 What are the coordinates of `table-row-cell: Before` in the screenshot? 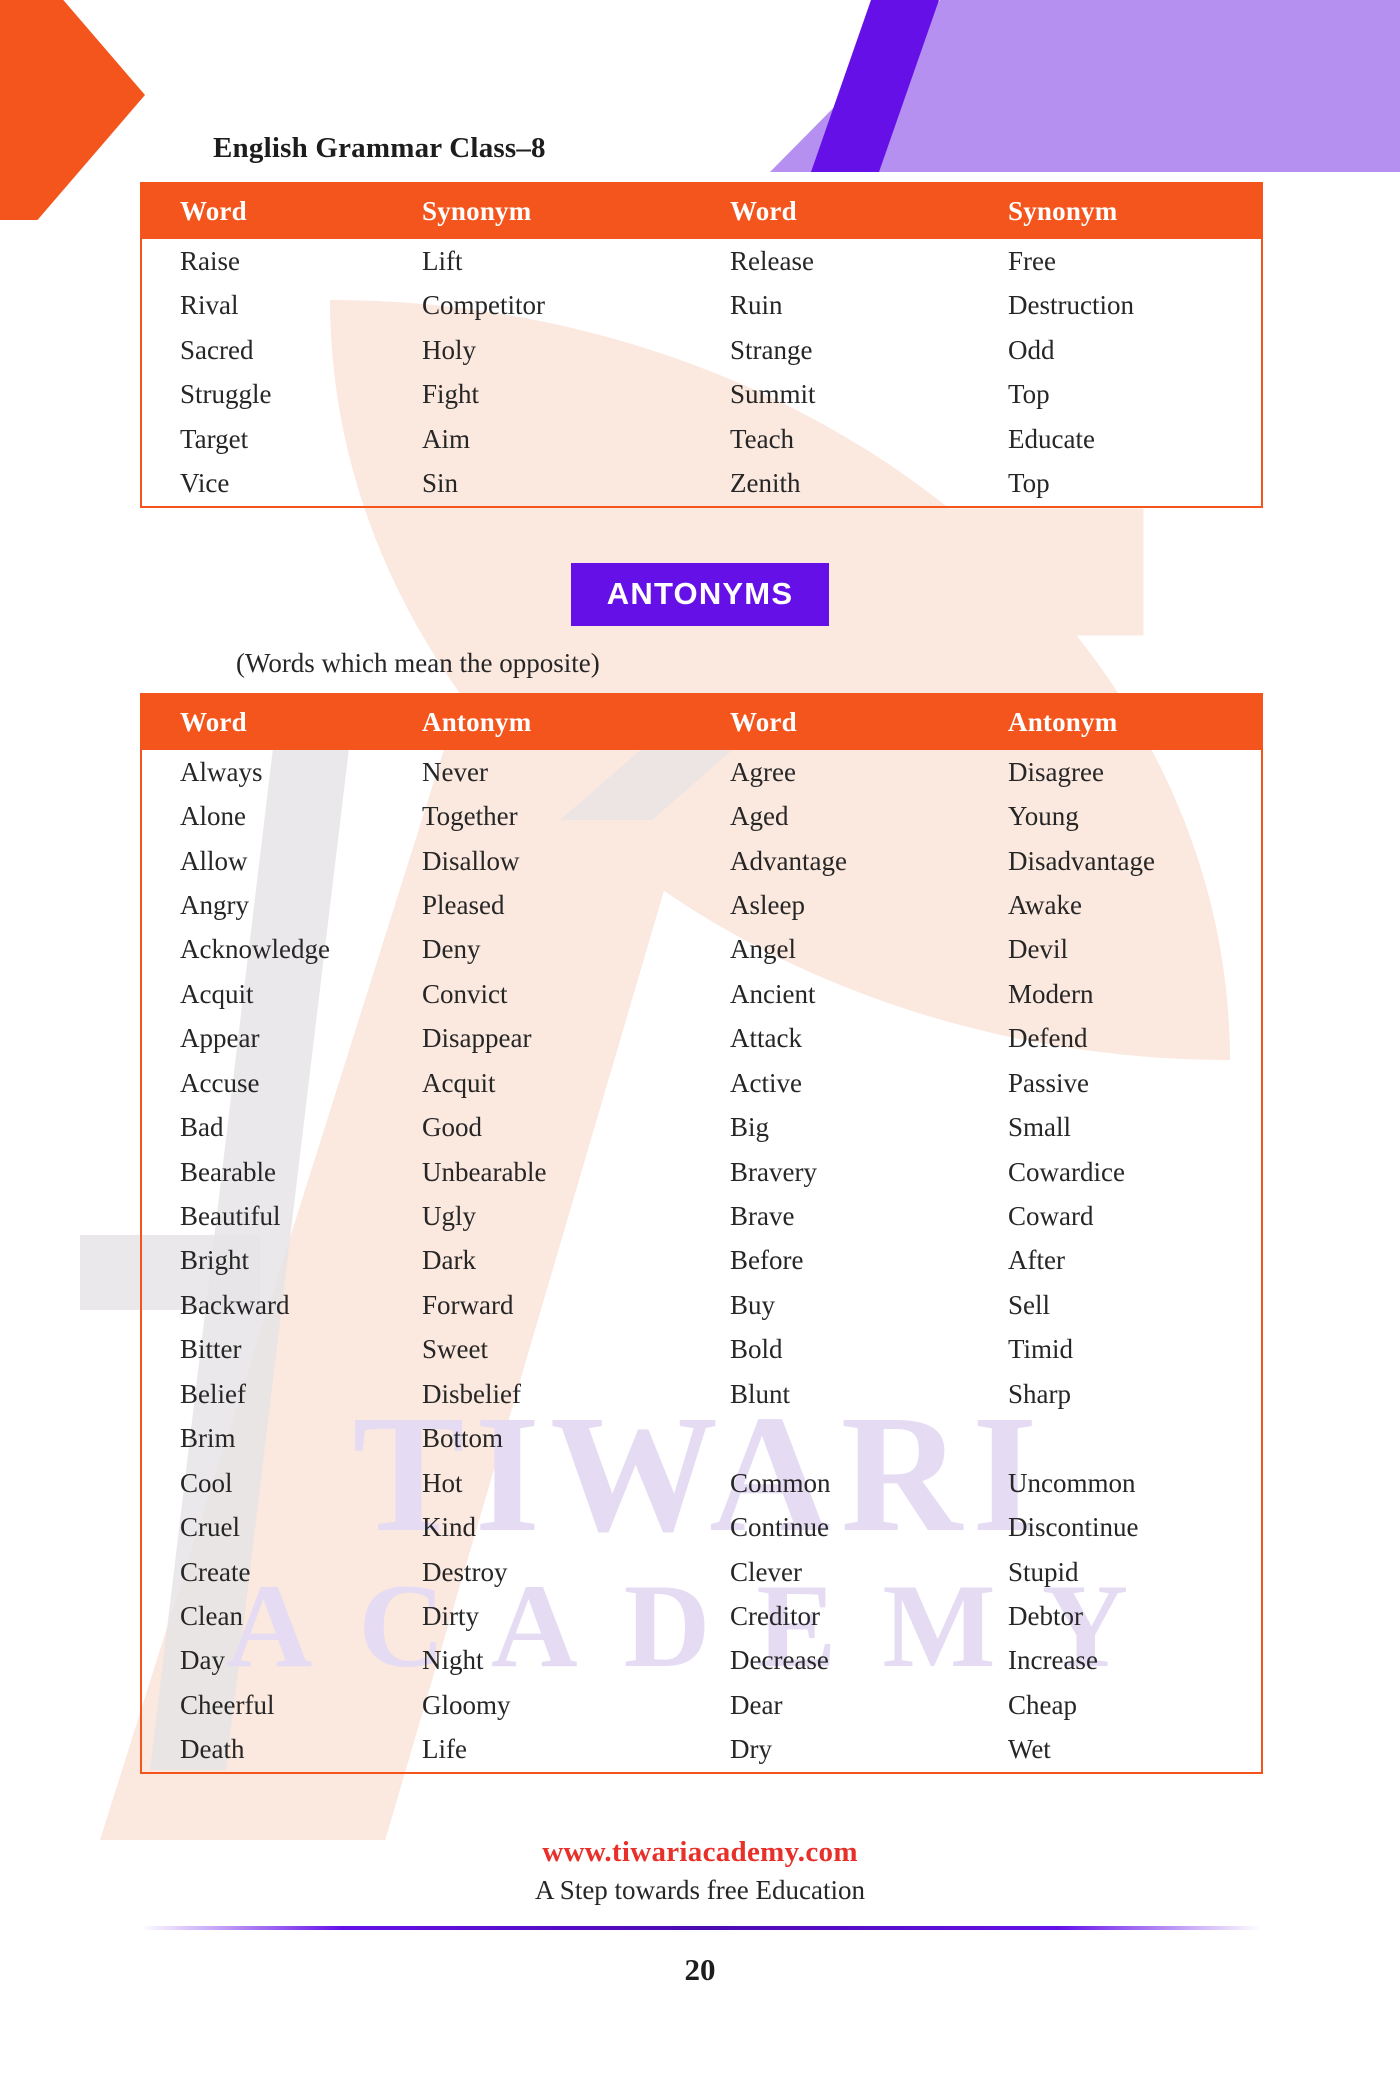 It's located at (767, 1260).